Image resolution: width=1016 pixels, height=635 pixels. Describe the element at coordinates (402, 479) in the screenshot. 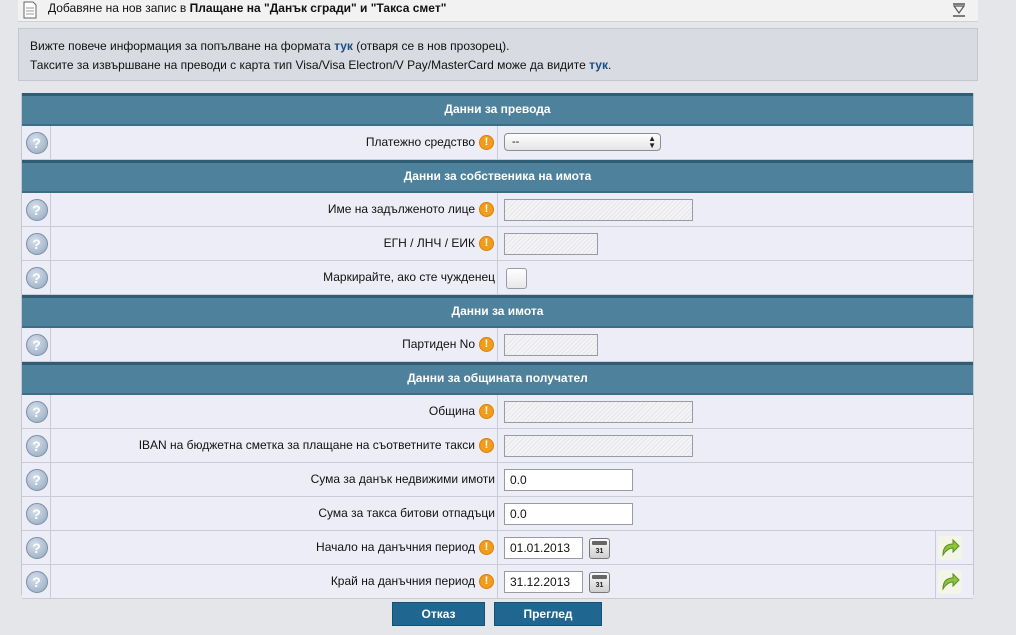

I see `property-tax-label: Сума за данък недвижими имоти` at that location.